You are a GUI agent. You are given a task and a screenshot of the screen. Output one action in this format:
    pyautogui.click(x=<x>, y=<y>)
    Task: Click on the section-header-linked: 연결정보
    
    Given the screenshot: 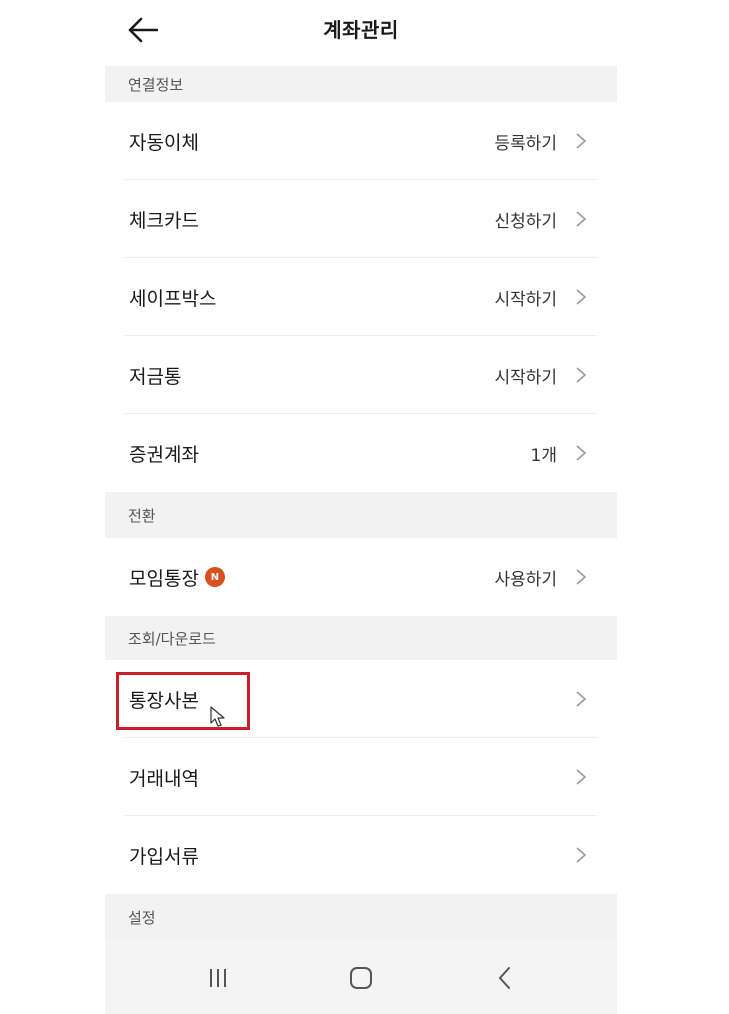 What is the action you would take?
    pyautogui.click(x=361, y=84)
    